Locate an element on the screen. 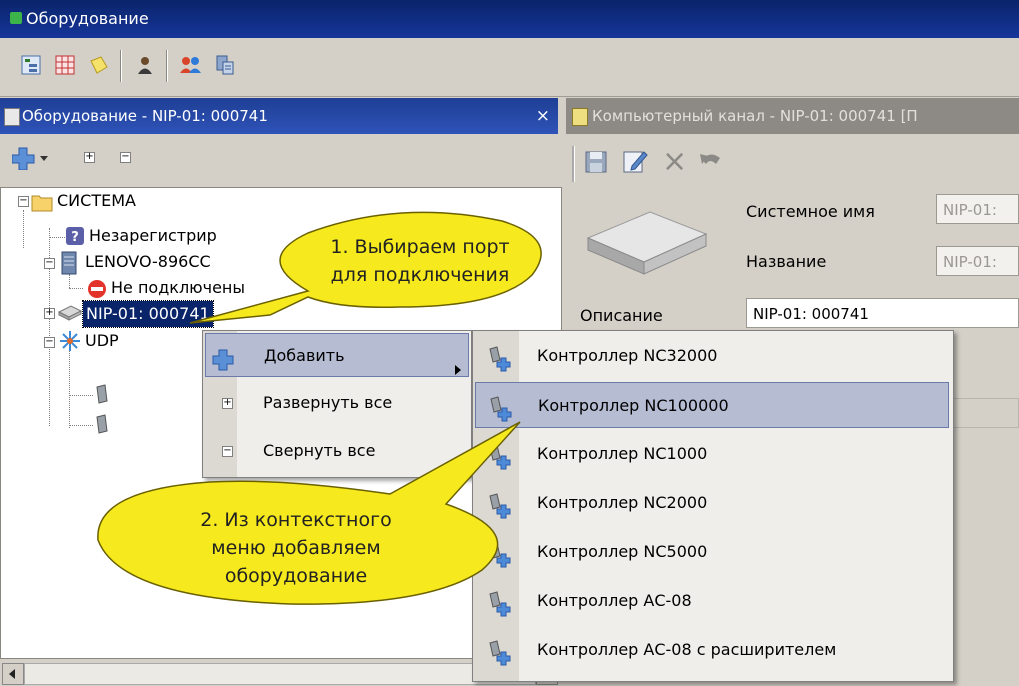 The height and width of the screenshot is (686, 1019). callout-1-line1: 1. Выбираем порт is located at coordinates (419, 247).